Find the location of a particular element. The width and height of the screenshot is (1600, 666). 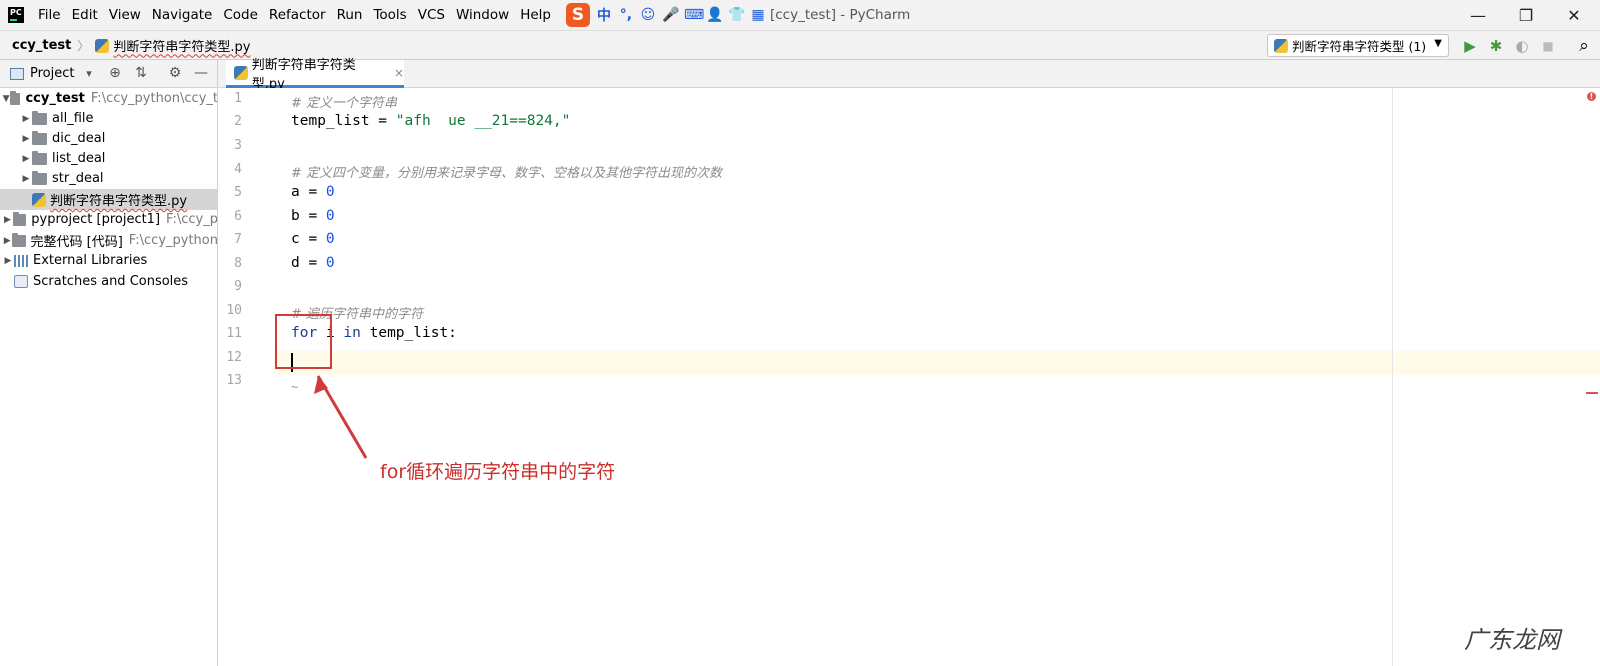

line-number: 12 is located at coordinates (234, 357).